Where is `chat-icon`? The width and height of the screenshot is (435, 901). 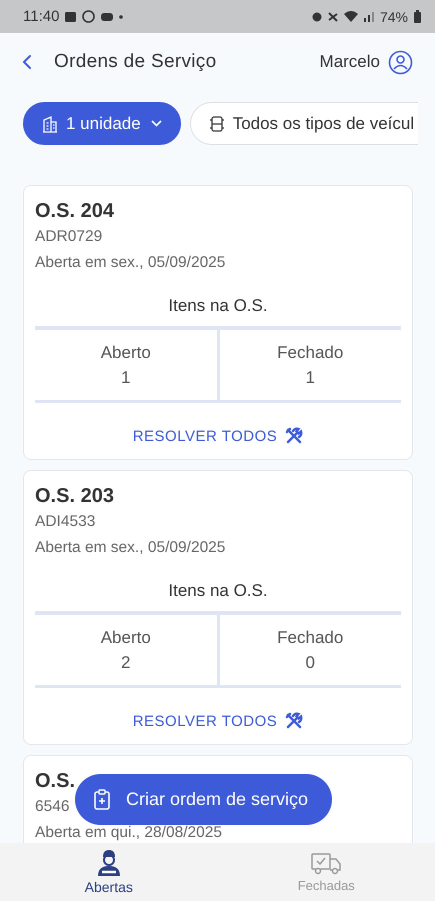 chat-icon is located at coordinates (89, 16).